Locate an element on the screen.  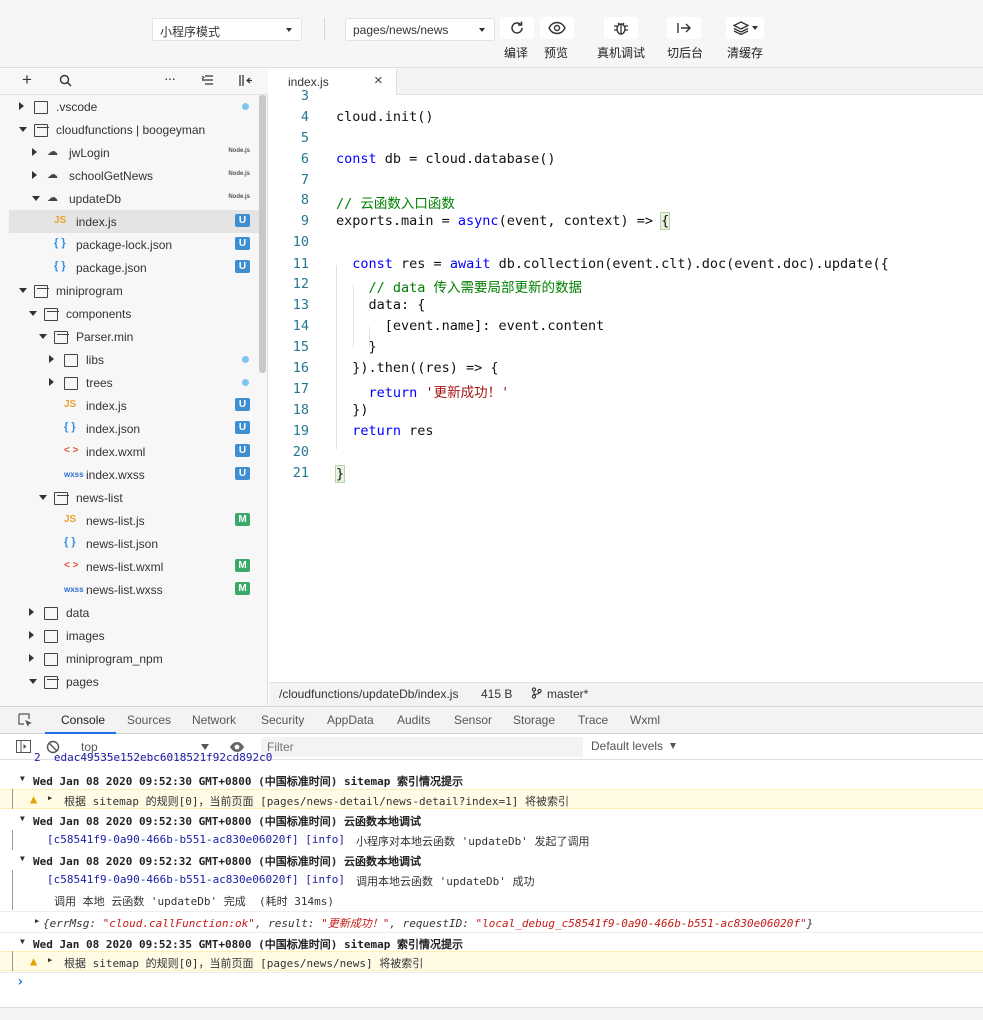
tree-folder: miniprogram is located at coordinates (134, 290).